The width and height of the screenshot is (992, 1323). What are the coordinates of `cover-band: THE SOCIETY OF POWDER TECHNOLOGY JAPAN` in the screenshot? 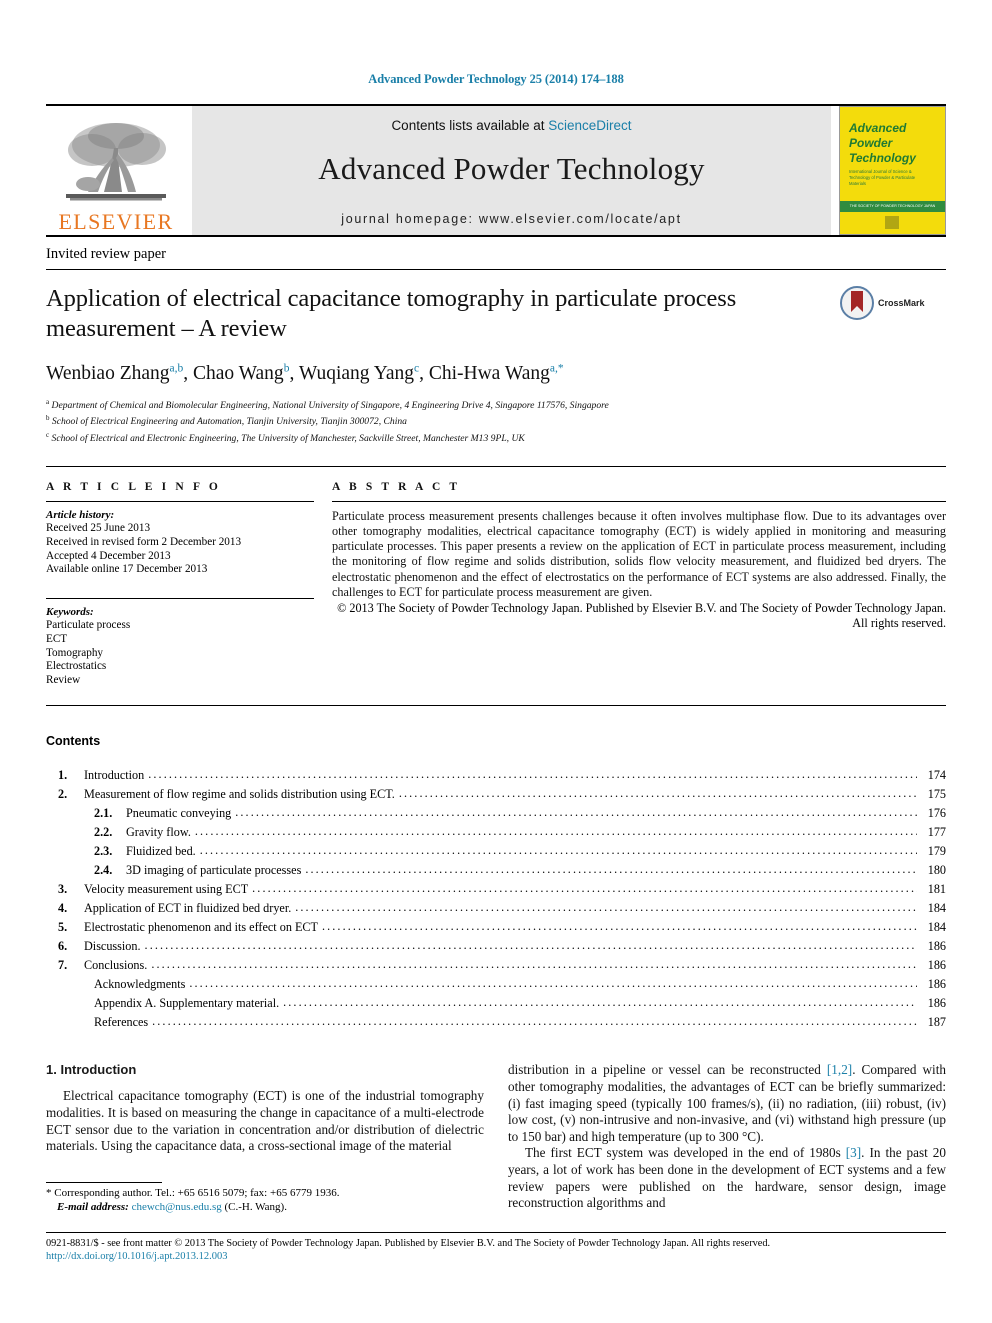 It's located at (892, 206).